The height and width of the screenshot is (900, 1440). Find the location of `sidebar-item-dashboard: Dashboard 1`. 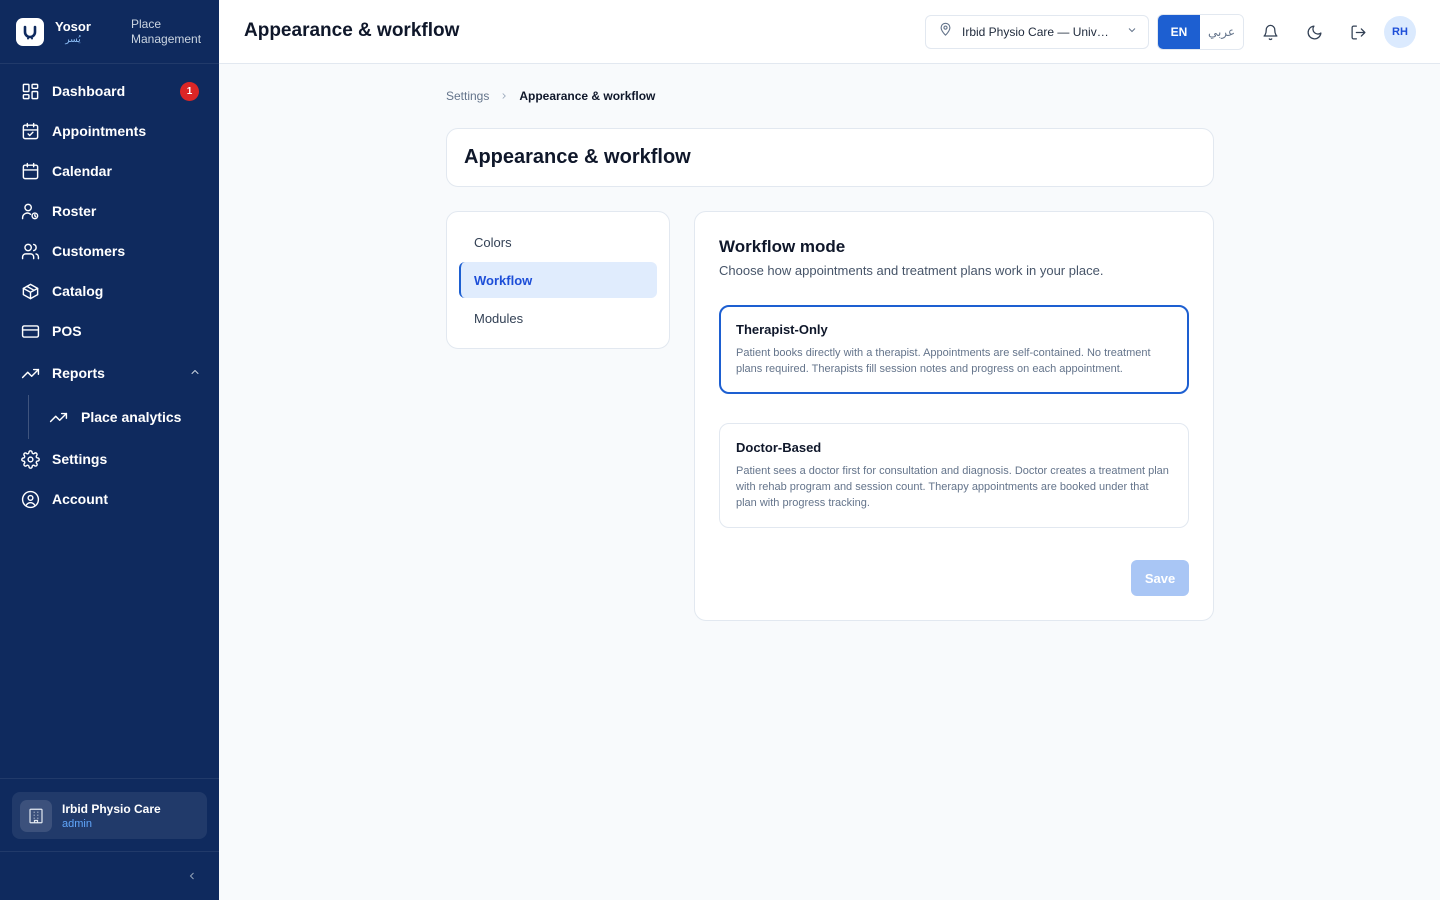

sidebar-item-dashboard: Dashboard 1 is located at coordinates (109, 91).